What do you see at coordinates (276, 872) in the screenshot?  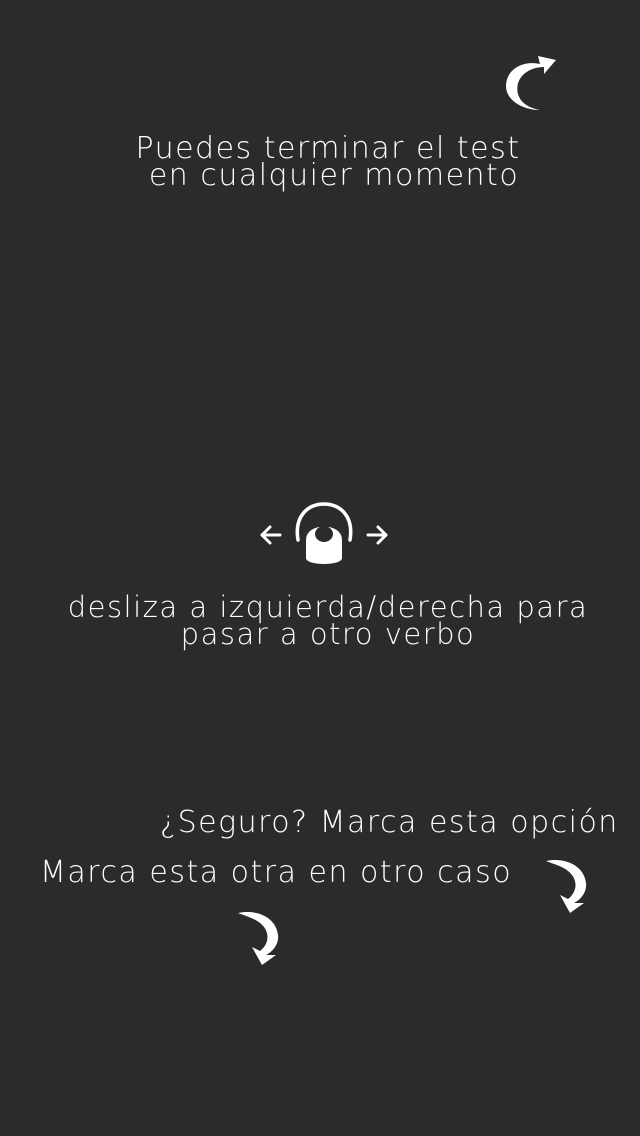 I see `other-option-tip: Marca esta otra en otro caso` at bounding box center [276, 872].